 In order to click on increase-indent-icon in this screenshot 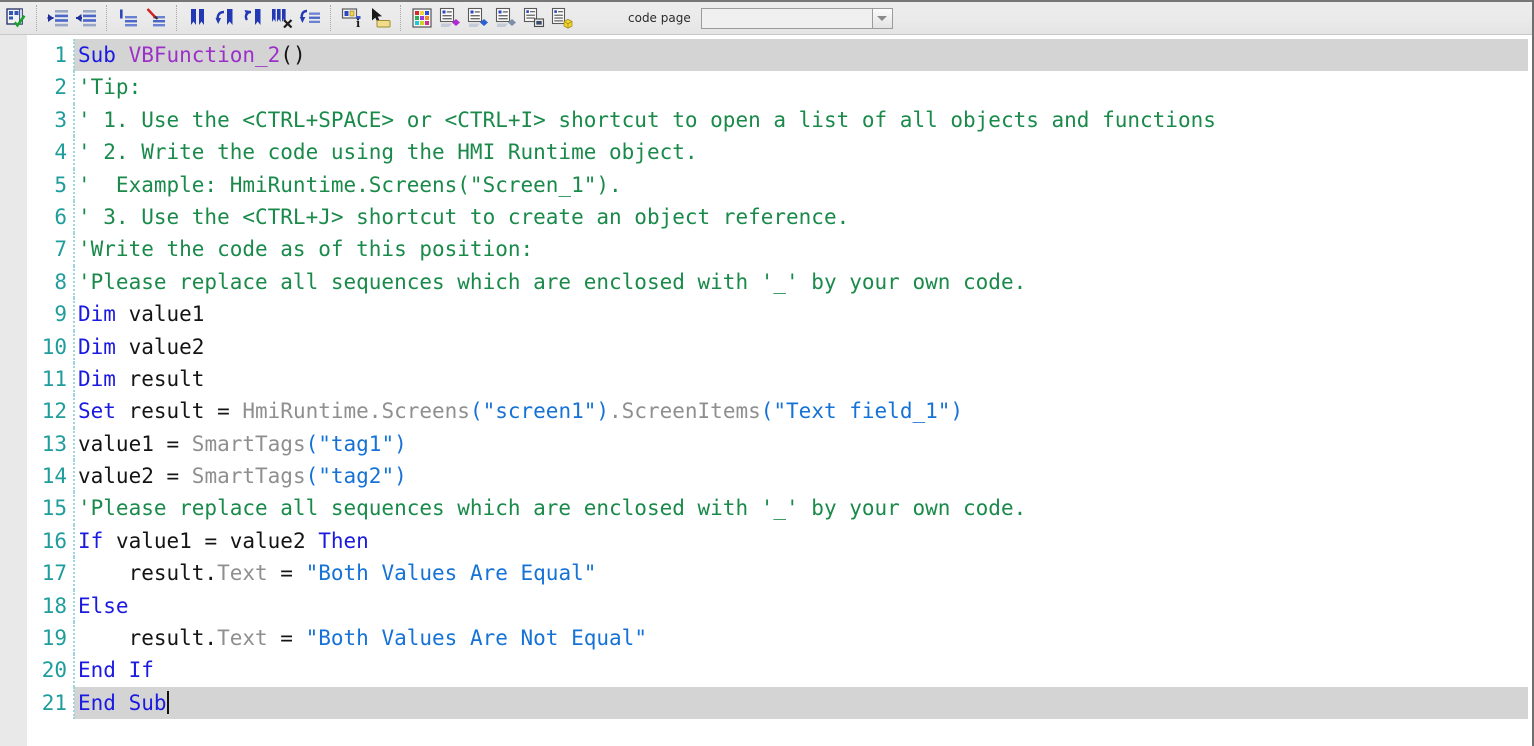, I will do `click(58, 18)`.